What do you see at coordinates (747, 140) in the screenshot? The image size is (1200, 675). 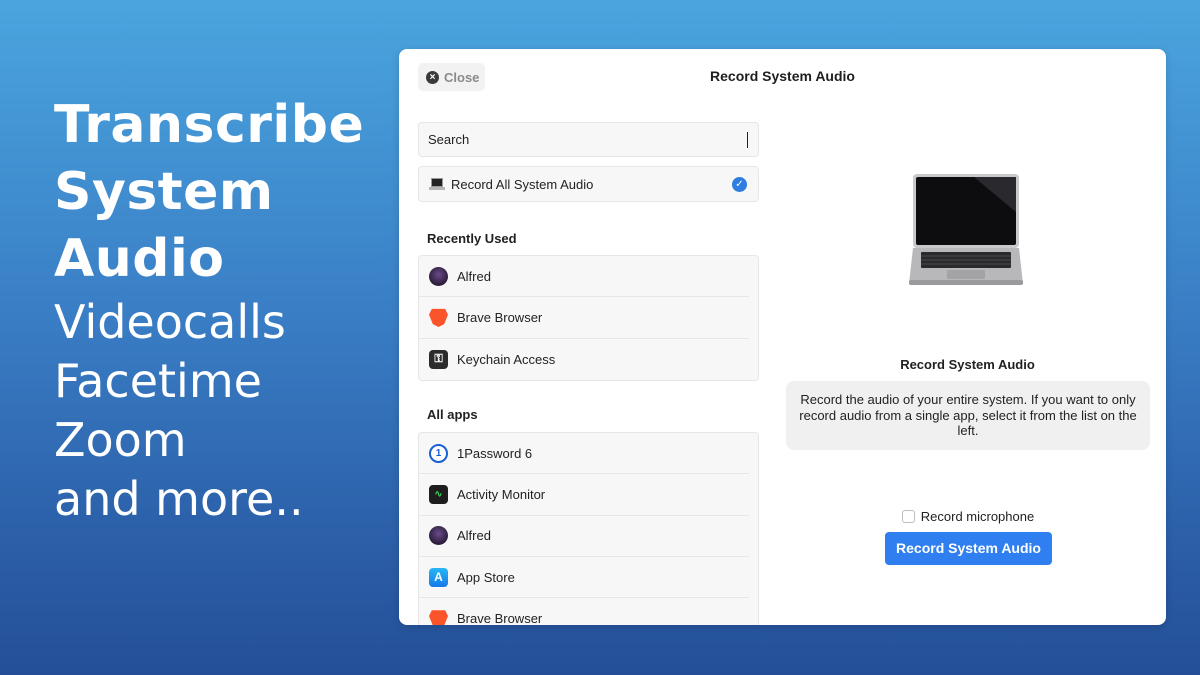 I see `text-caret` at bounding box center [747, 140].